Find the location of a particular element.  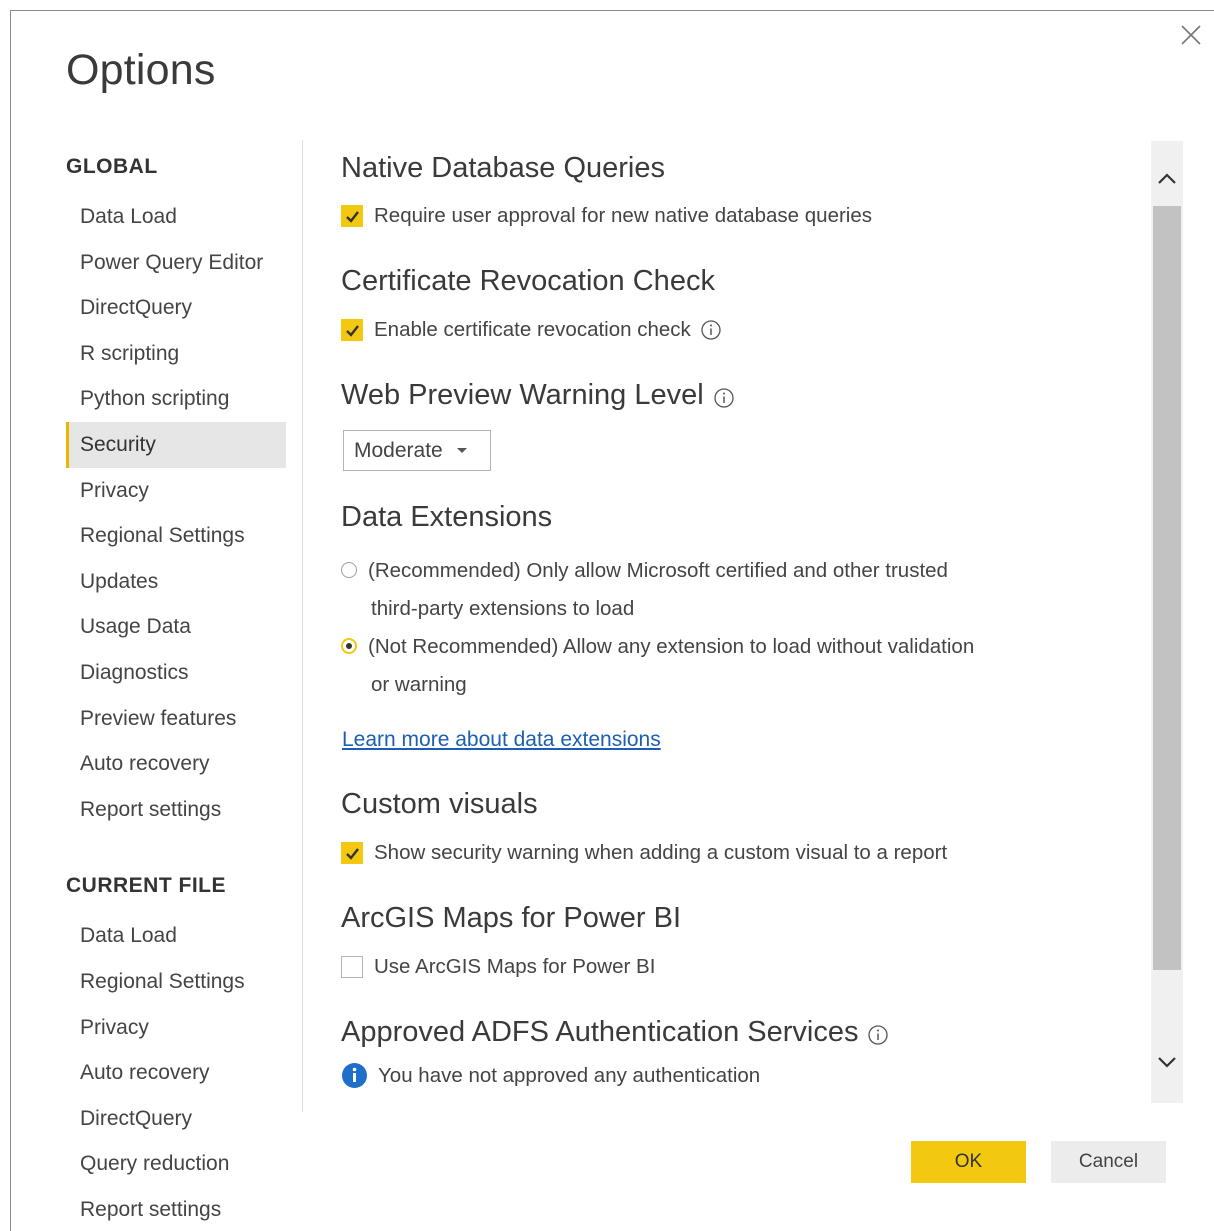

arcgis-label: Use ArcGIS Maps for Power BI is located at coordinates (515, 966).